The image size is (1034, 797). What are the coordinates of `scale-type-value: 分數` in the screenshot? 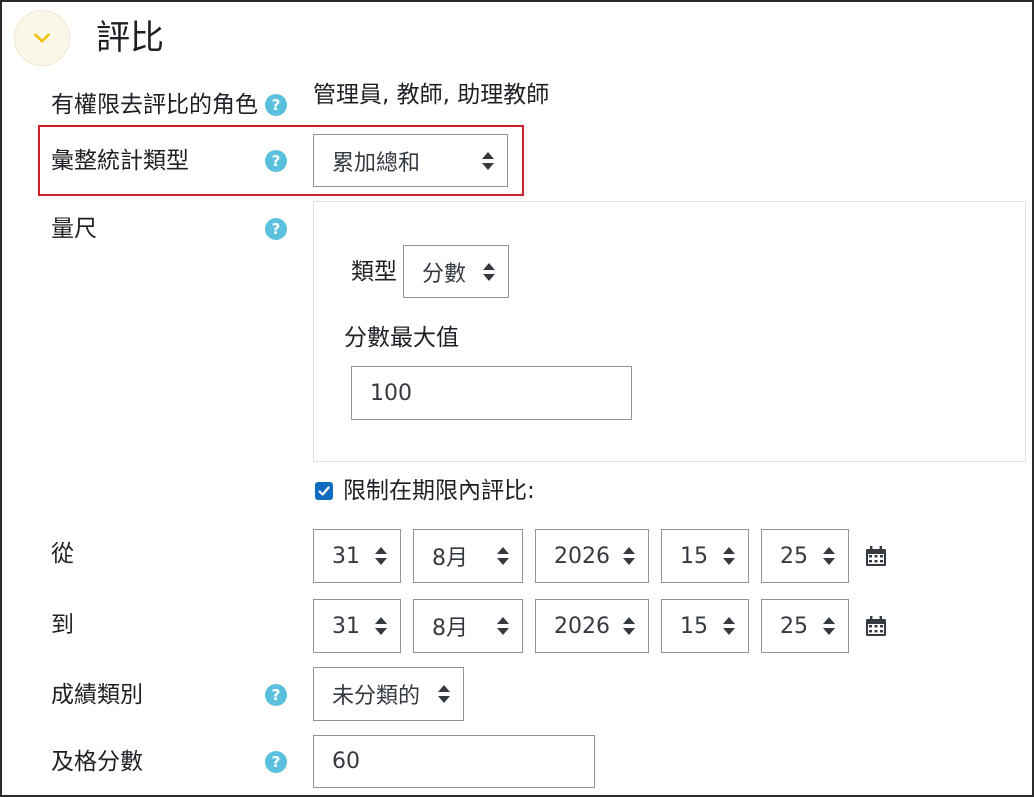 It's located at (444, 274).